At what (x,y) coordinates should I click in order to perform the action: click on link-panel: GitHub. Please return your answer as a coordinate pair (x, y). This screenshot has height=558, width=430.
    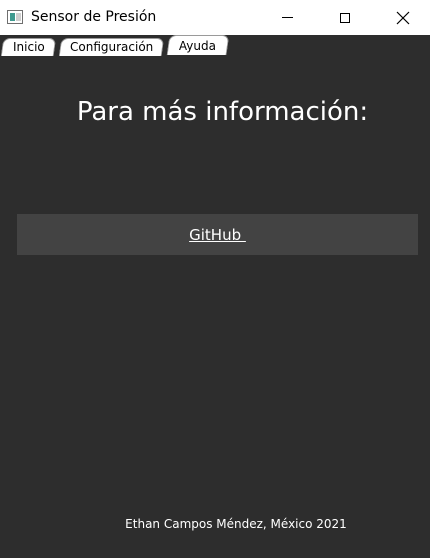
    Looking at the image, I should click on (217, 234).